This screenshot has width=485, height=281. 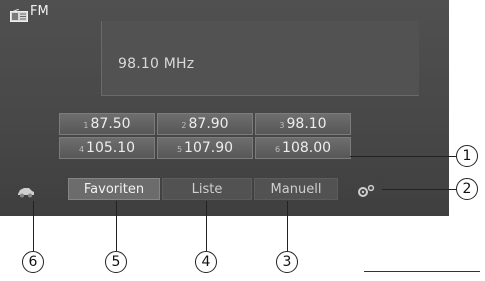 I want to click on callout-1: 1, so click(x=467, y=156).